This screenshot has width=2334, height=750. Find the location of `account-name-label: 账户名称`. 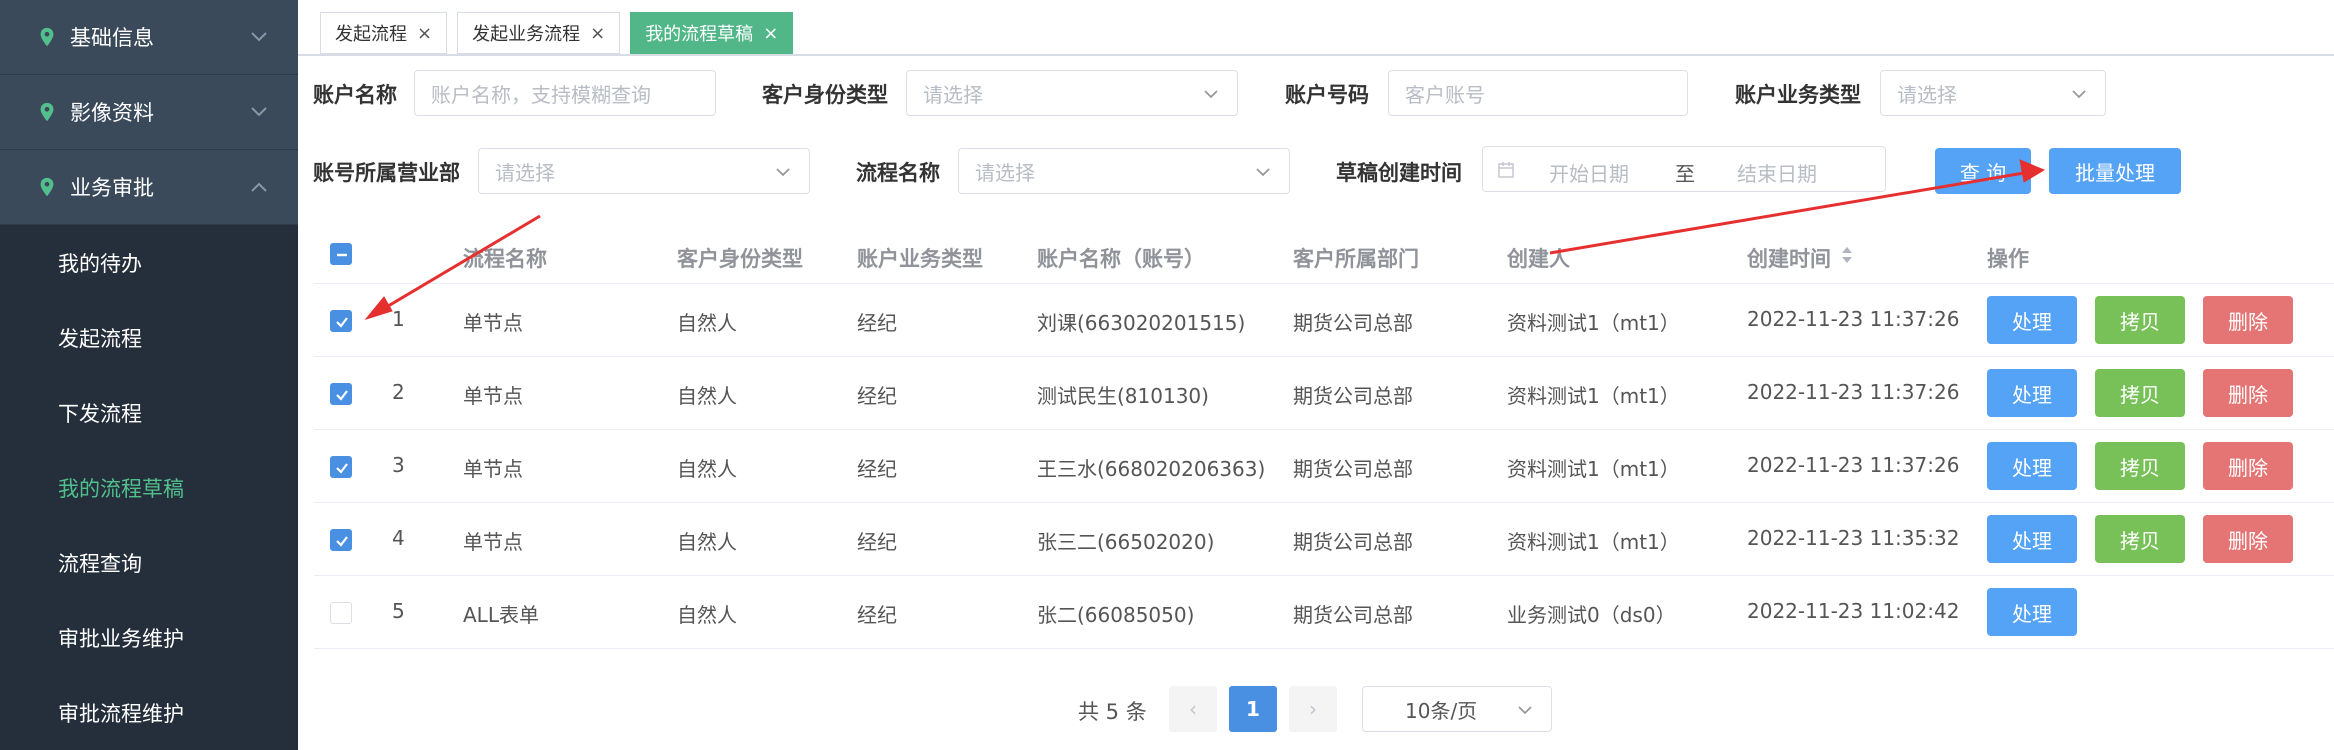

account-name-label: 账户名称 is located at coordinates (355, 95).